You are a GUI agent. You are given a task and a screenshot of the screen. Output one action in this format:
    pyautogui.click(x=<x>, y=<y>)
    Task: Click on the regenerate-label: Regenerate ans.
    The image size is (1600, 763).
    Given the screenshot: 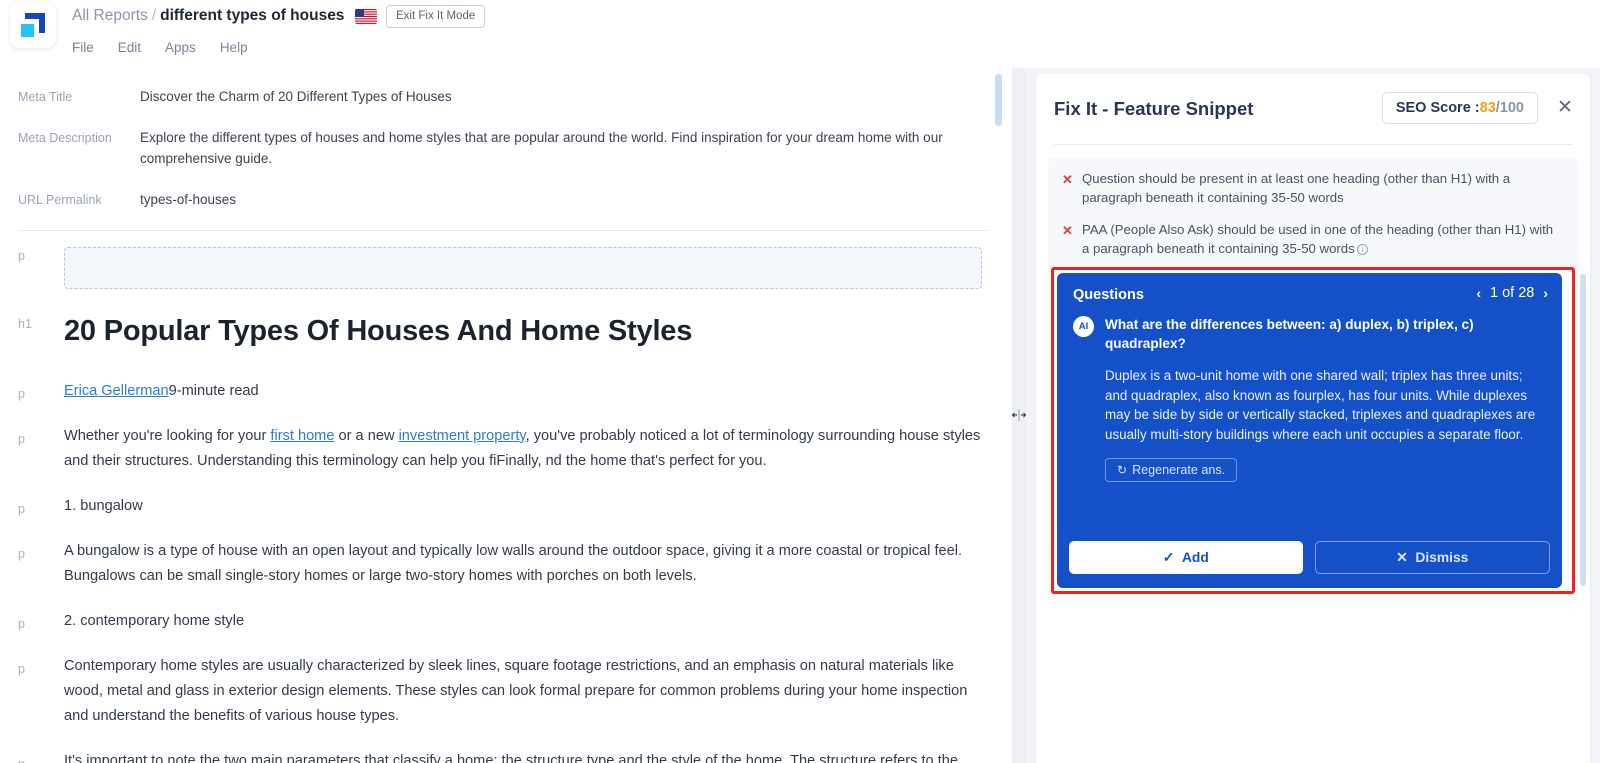 What is the action you would take?
    pyautogui.click(x=1179, y=470)
    